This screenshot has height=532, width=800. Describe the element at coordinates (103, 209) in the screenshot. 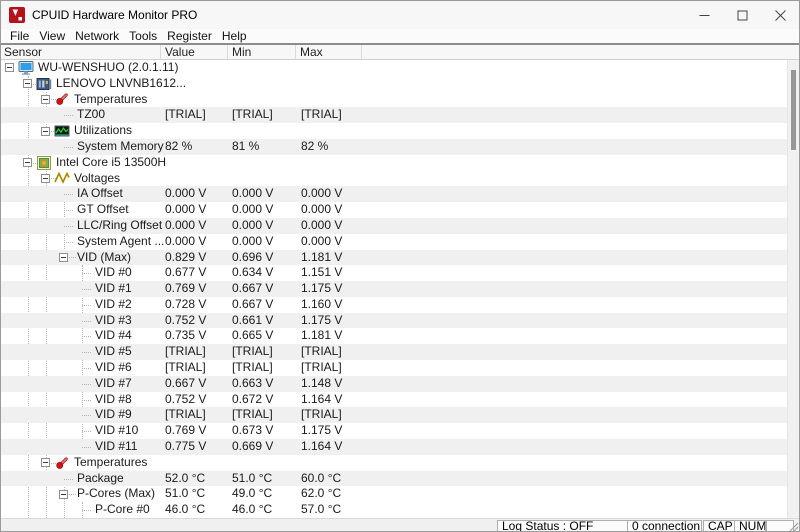

I see `sensor-label: GT Offset` at that location.